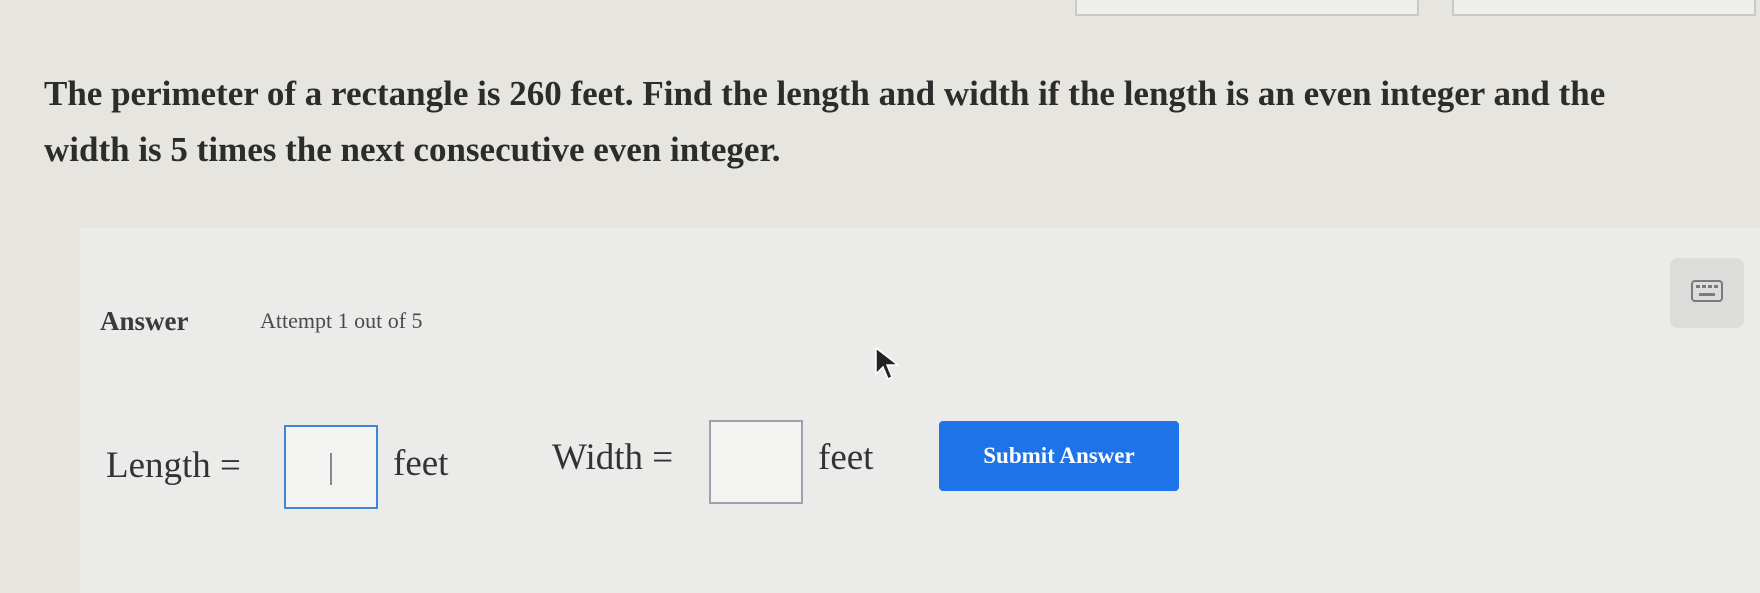 This screenshot has width=1760, height=593. Describe the element at coordinates (756, 462) in the screenshot. I see `width-input` at that location.